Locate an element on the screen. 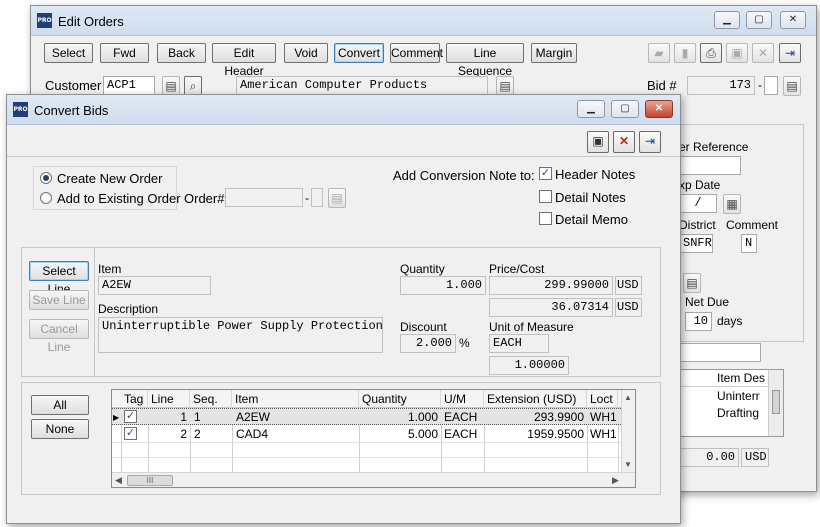  terms-lookup-icon: ▤ is located at coordinates (692, 283).